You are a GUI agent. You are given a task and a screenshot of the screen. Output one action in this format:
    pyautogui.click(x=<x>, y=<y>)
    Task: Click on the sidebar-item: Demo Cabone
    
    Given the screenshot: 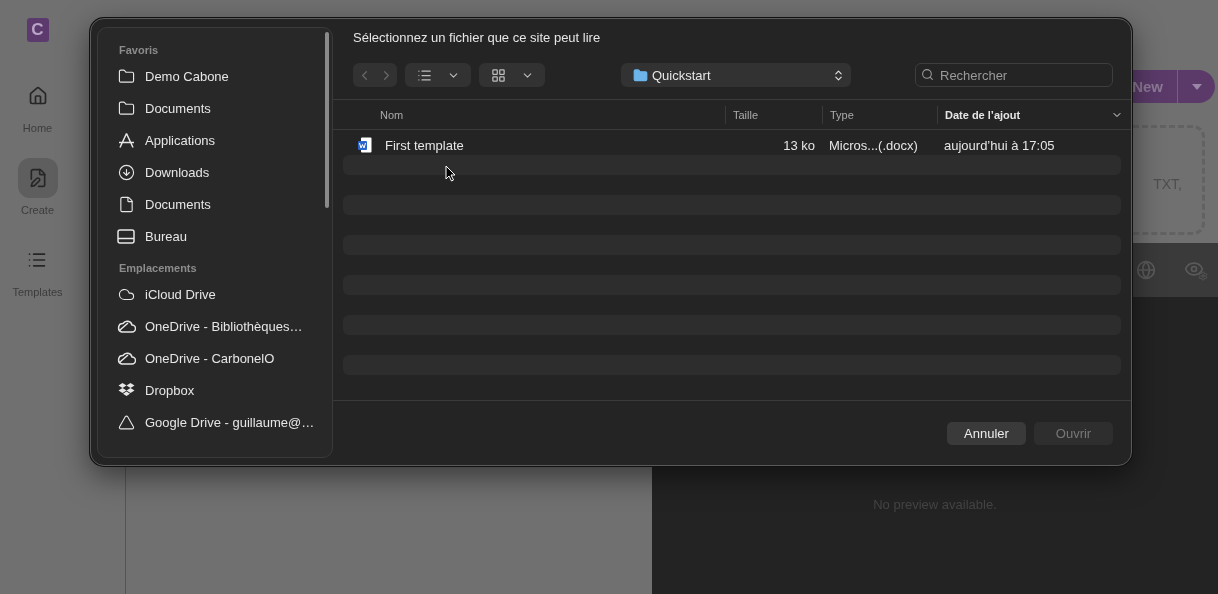 What is the action you would take?
    pyautogui.click(x=222, y=76)
    